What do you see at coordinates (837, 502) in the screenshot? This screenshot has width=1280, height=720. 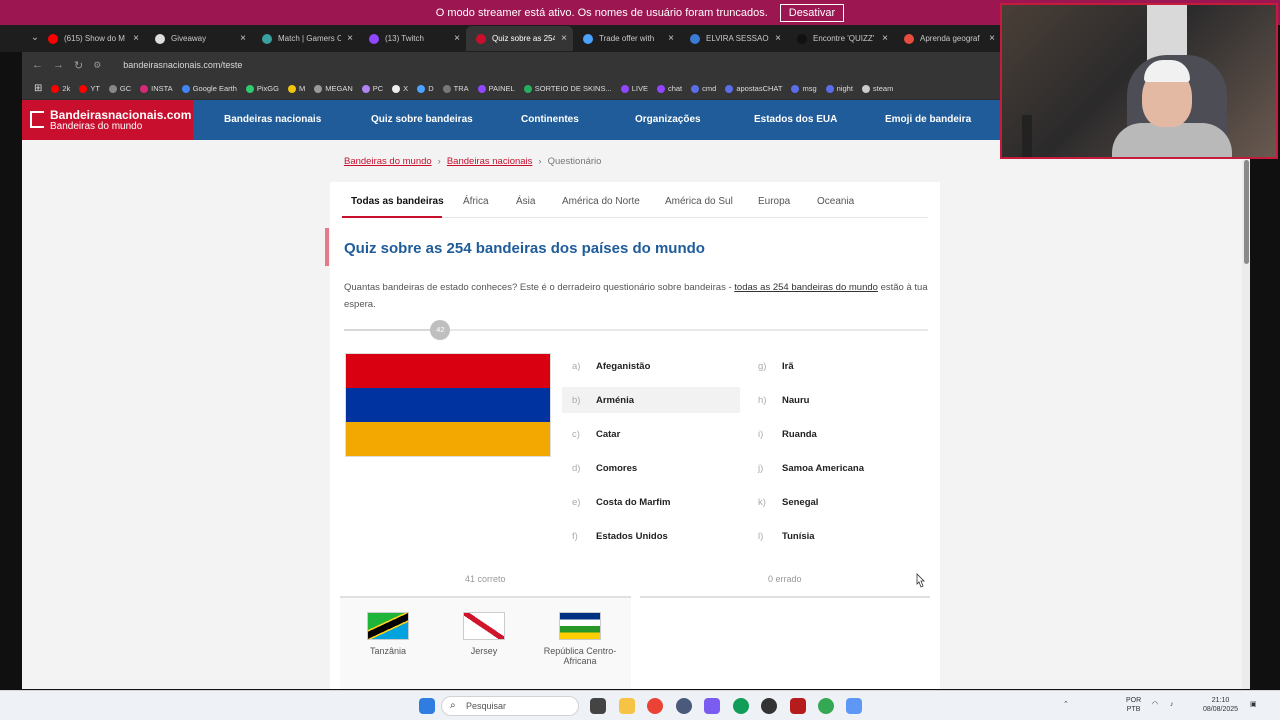 I see `answer-option: k) Senegal` at bounding box center [837, 502].